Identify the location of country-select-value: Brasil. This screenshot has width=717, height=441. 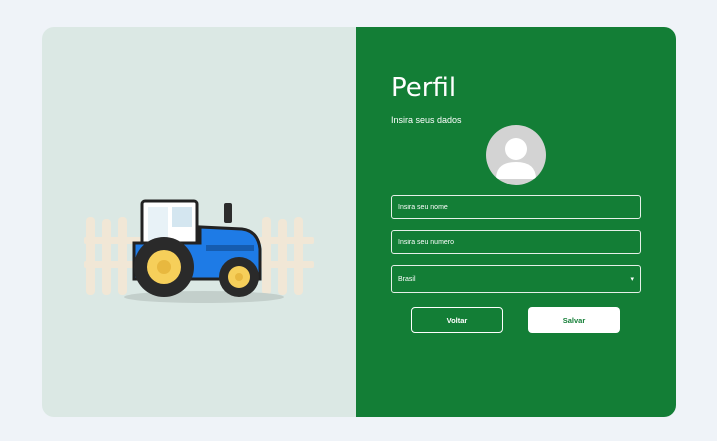
(407, 279).